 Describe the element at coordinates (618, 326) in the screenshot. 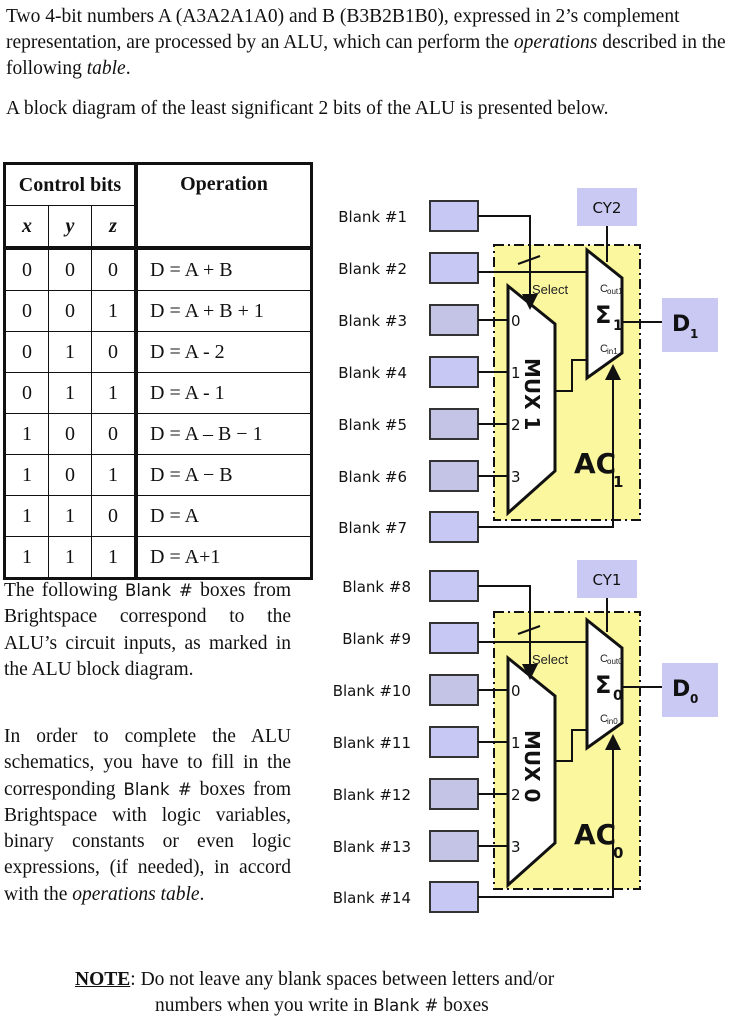

I see `sigma-subscript: 1` at that location.